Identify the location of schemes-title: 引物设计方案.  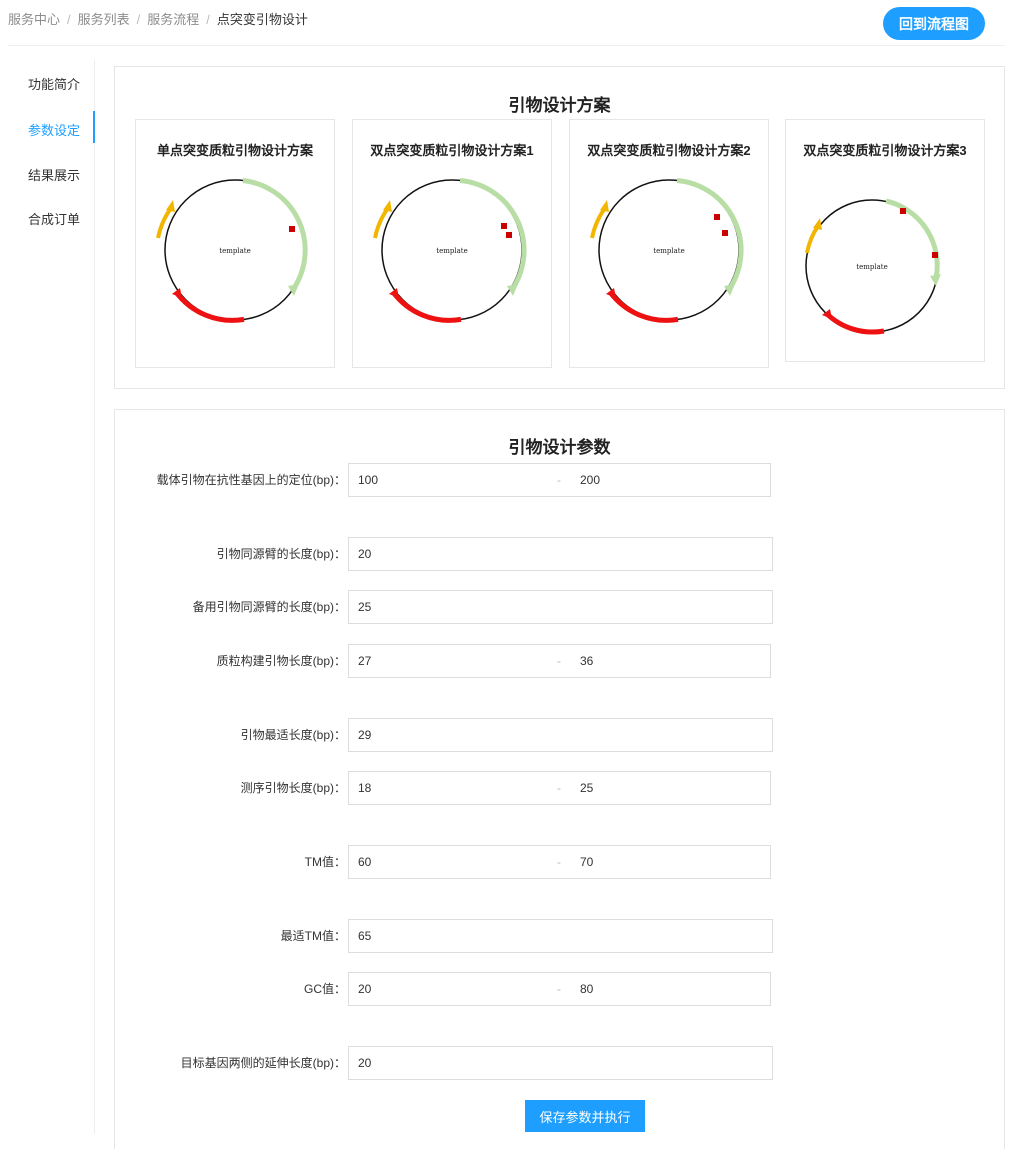
(559, 105).